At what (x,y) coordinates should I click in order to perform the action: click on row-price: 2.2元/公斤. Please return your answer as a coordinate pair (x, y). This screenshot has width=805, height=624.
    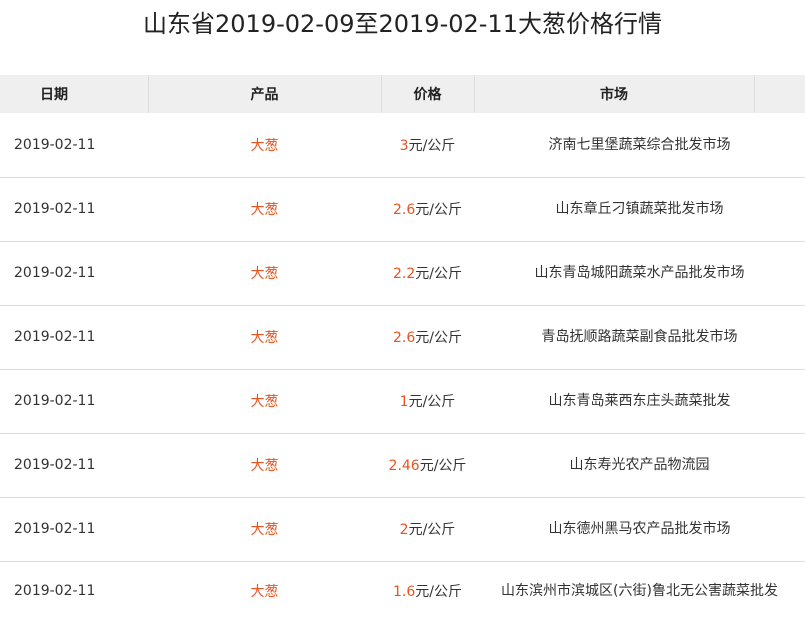
    Looking at the image, I should click on (427, 273).